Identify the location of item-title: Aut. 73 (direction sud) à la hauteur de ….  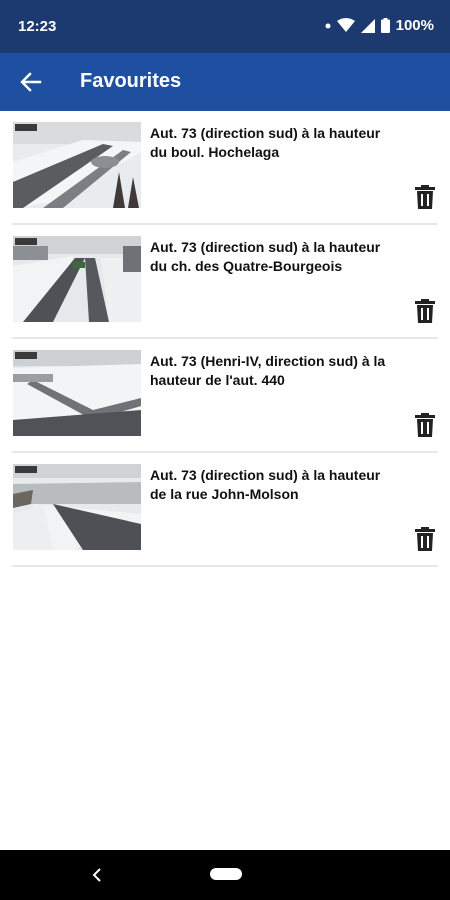
(265, 484).